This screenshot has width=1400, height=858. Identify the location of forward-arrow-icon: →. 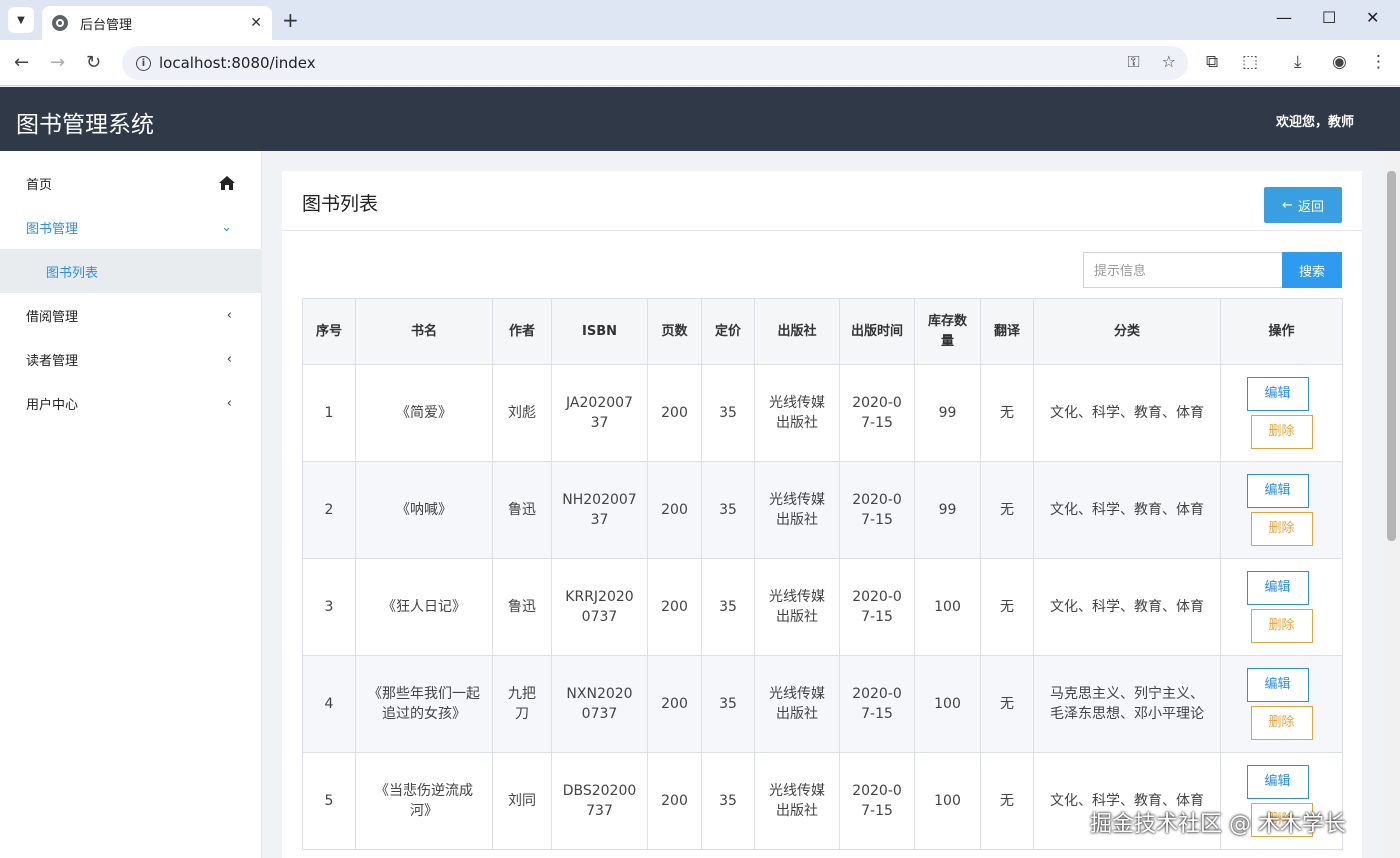
(57, 62).